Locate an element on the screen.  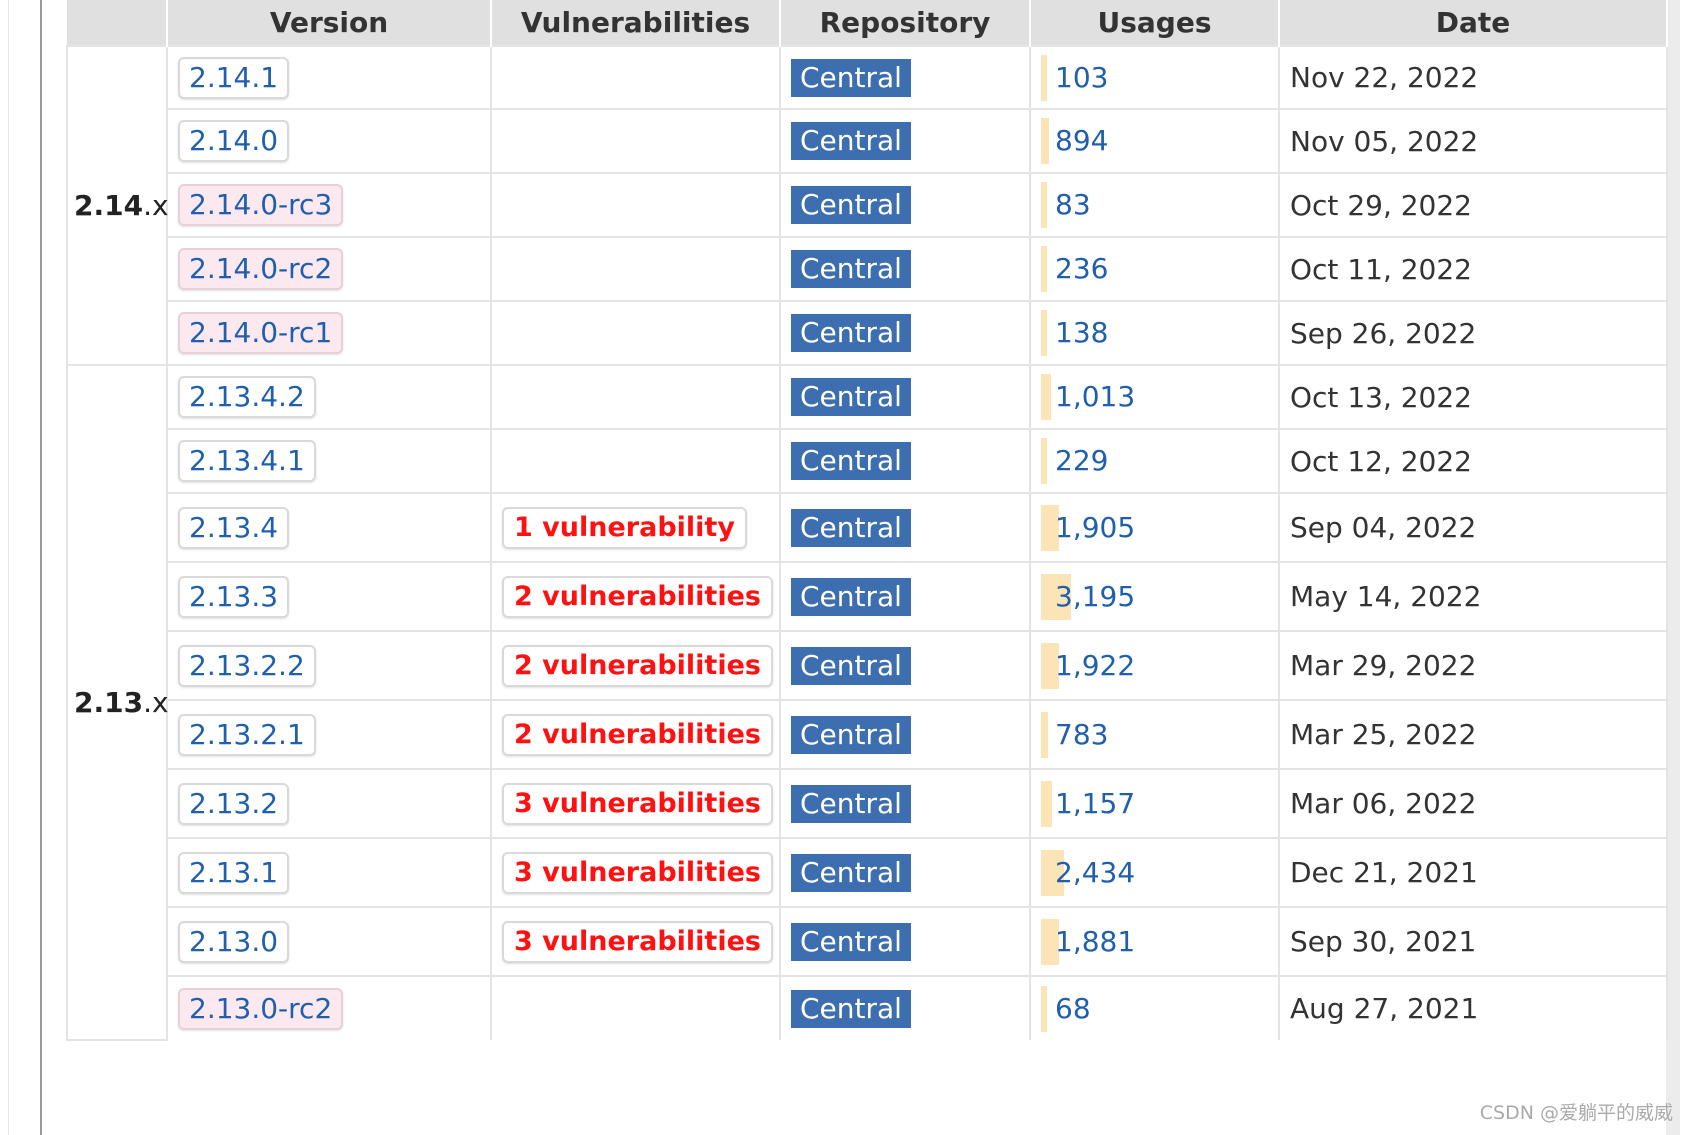
version-cell: 2.13.0 is located at coordinates (329, 941).